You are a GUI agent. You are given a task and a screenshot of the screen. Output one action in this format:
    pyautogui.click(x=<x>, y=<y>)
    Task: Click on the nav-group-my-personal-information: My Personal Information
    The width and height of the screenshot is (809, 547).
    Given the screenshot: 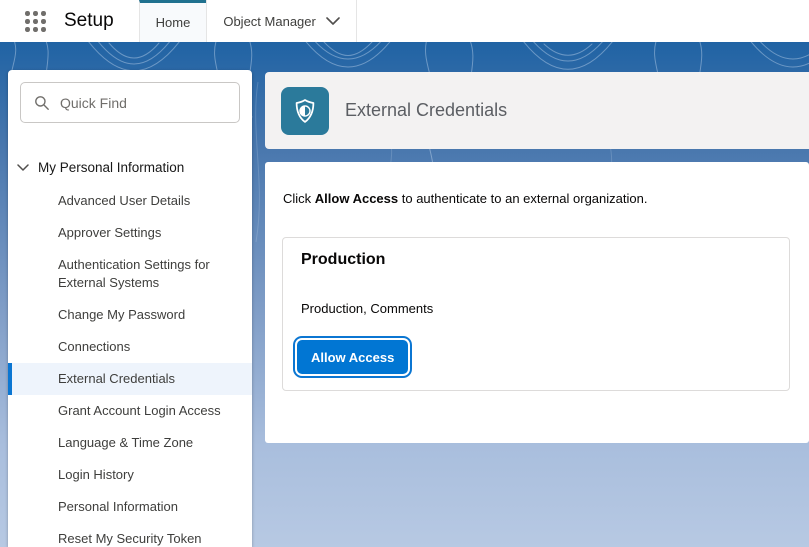 What is the action you would take?
    pyautogui.click(x=100, y=167)
    